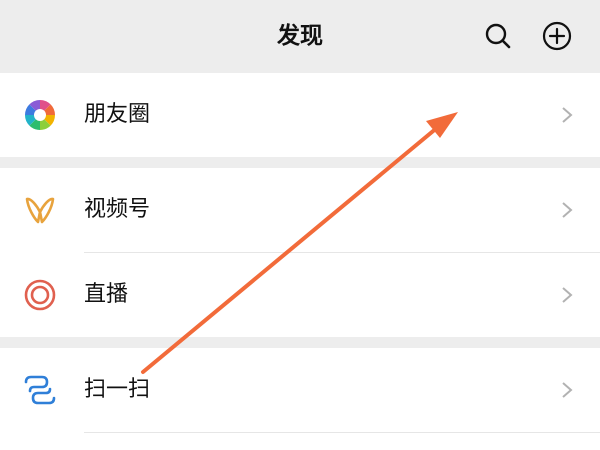  What do you see at coordinates (40, 210) in the screenshot?
I see `channels-butterfly-icon` at bounding box center [40, 210].